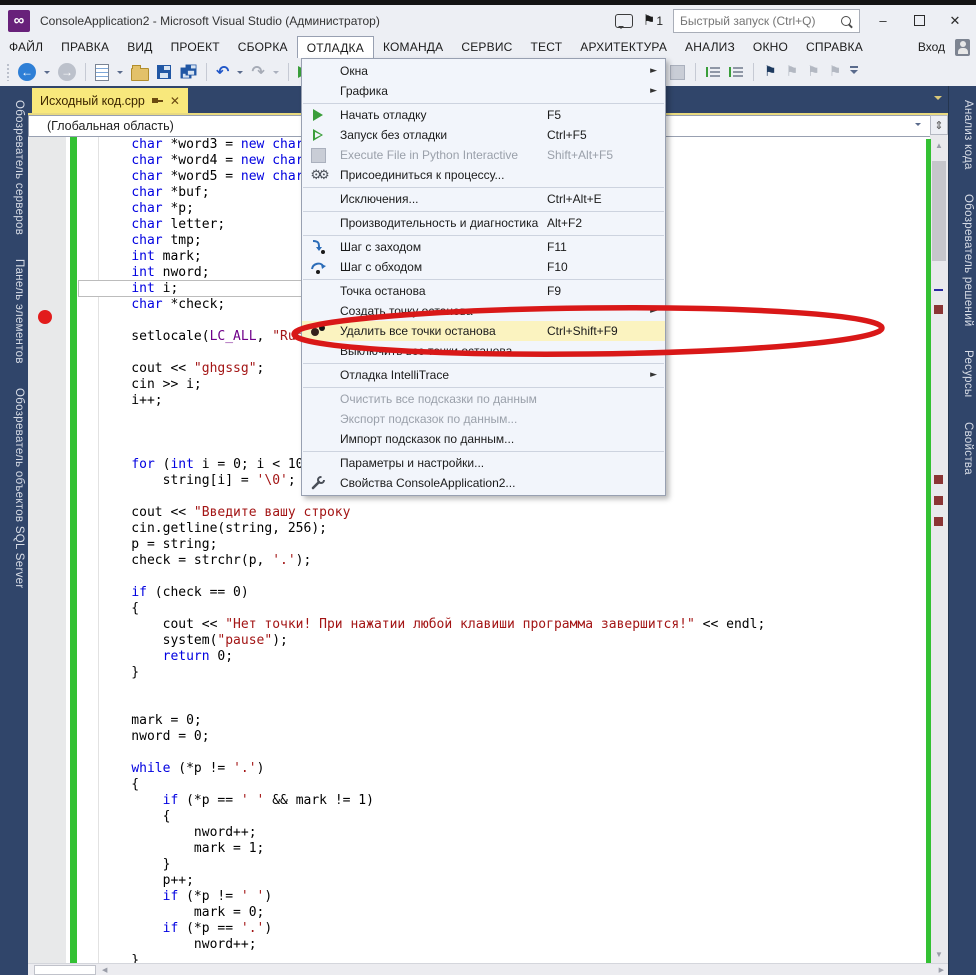 The height and width of the screenshot is (975, 976). Describe the element at coordinates (178, 832) in the screenshot. I see `code-line: nword++;` at that location.